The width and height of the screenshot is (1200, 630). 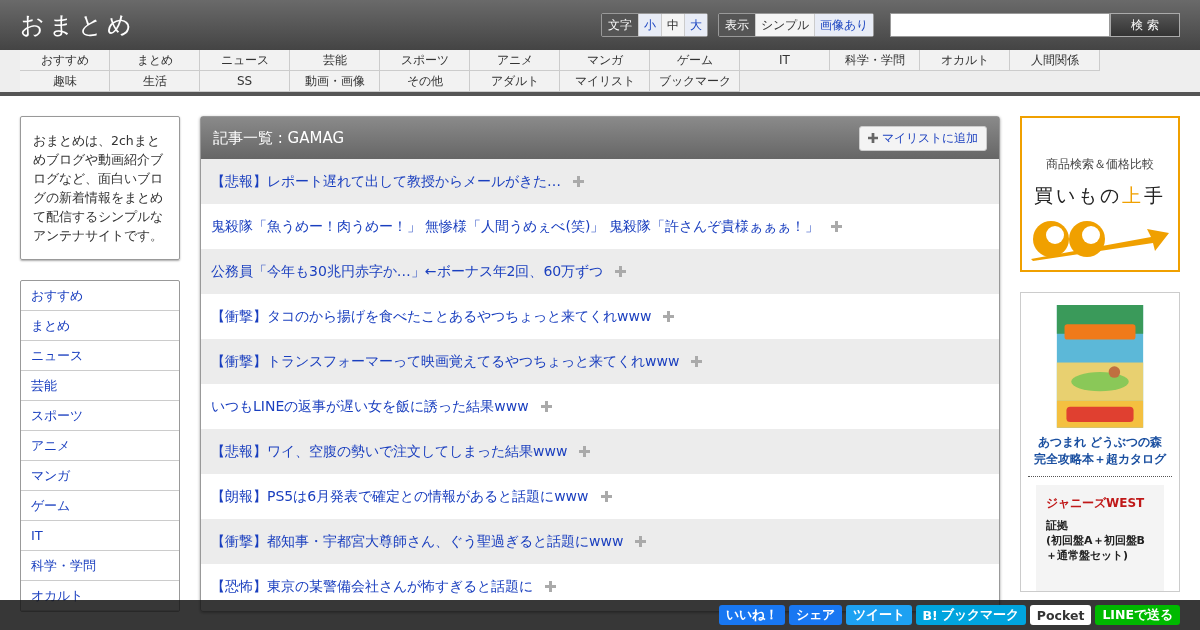 What do you see at coordinates (695, 25) in the screenshot?
I see `option-toggle: 大` at bounding box center [695, 25].